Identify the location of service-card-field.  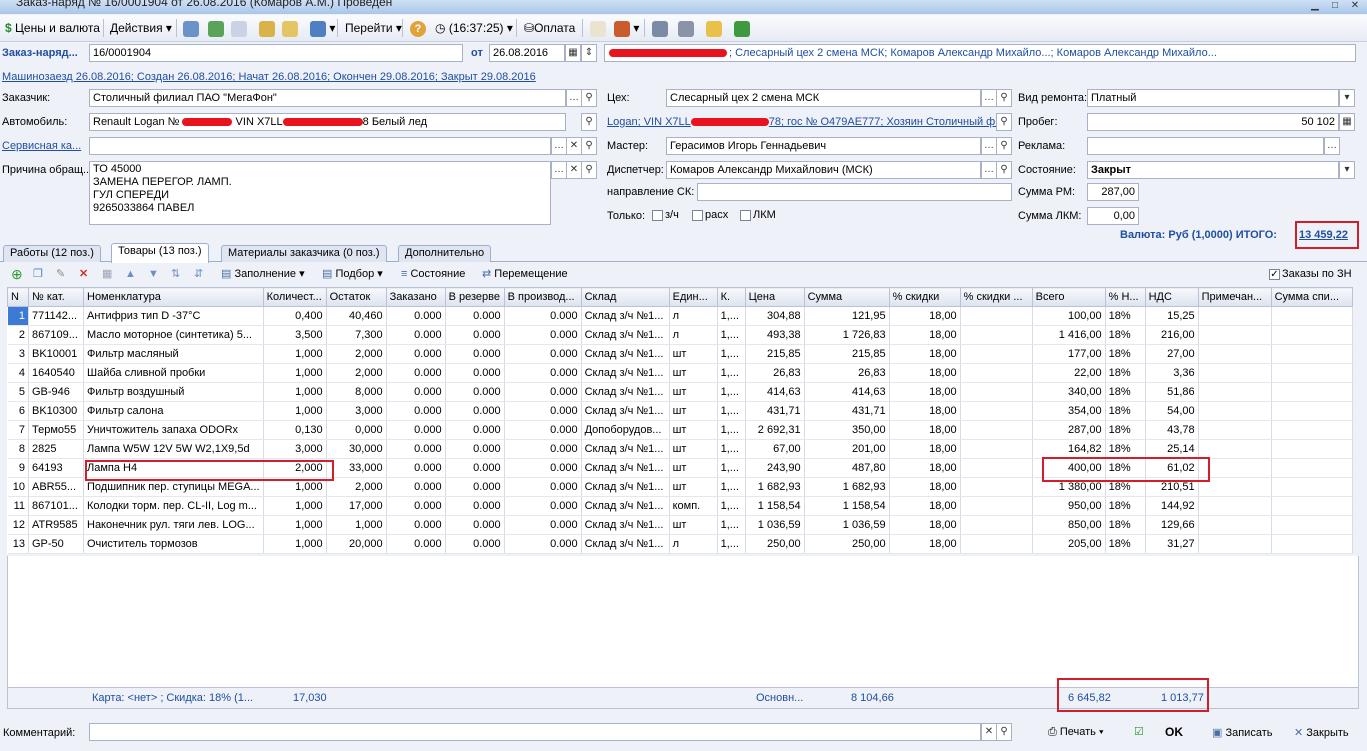
(320, 146).